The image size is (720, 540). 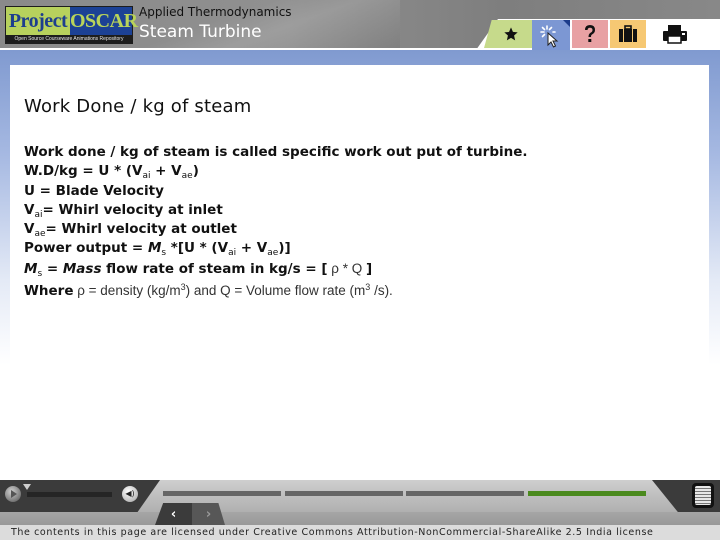 What do you see at coordinates (104, 21) in the screenshot?
I see `logo-word-oscar: OSCAR` at bounding box center [104, 21].